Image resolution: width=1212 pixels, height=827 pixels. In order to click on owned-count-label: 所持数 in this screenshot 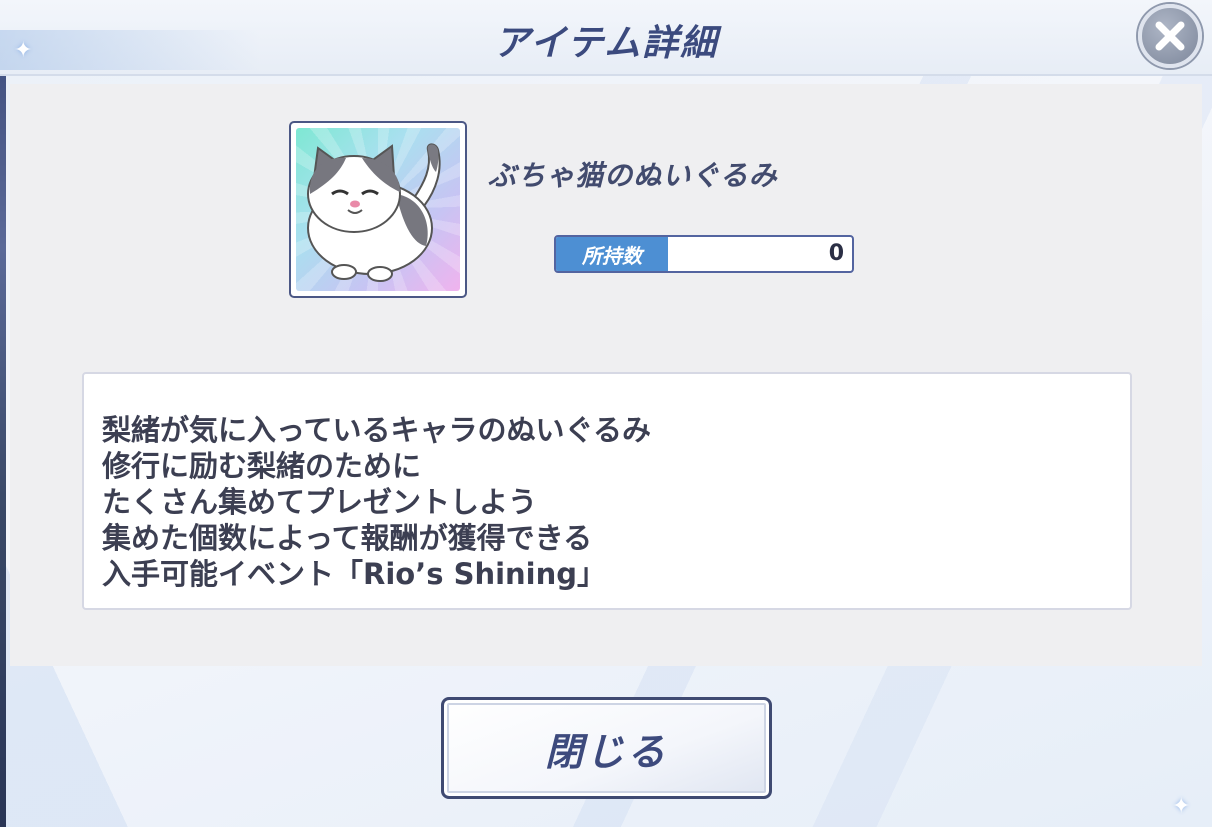, I will do `click(612, 254)`.